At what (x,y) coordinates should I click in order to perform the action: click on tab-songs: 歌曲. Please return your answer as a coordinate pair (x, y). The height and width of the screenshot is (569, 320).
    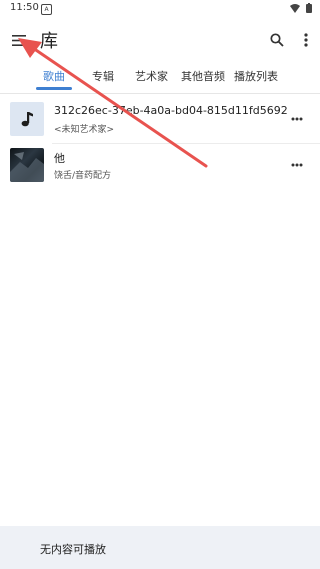
    Looking at the image, I should click on (54, 76).